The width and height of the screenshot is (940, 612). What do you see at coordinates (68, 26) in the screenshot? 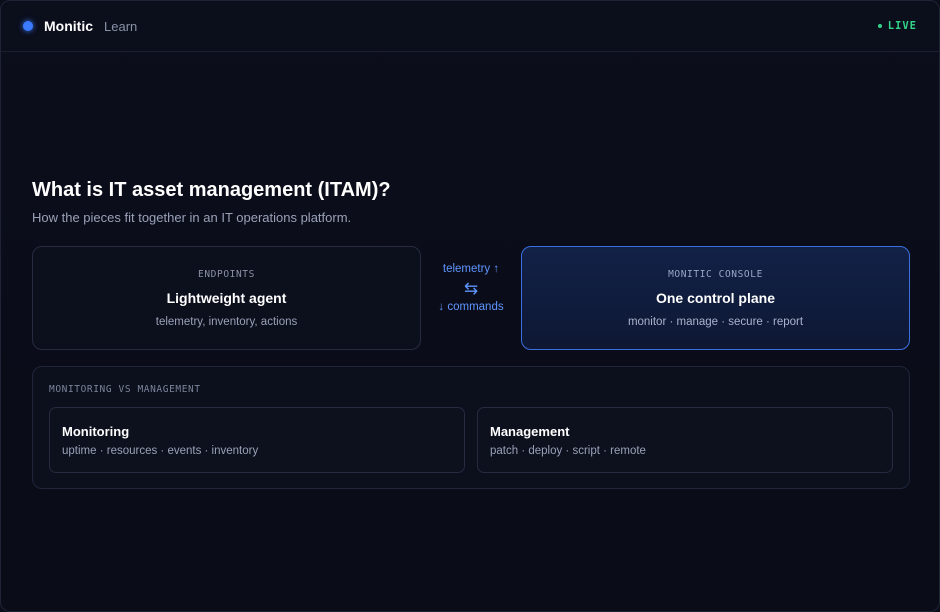
I see `brand-name: Monitic` at bounding box center [68, 26].